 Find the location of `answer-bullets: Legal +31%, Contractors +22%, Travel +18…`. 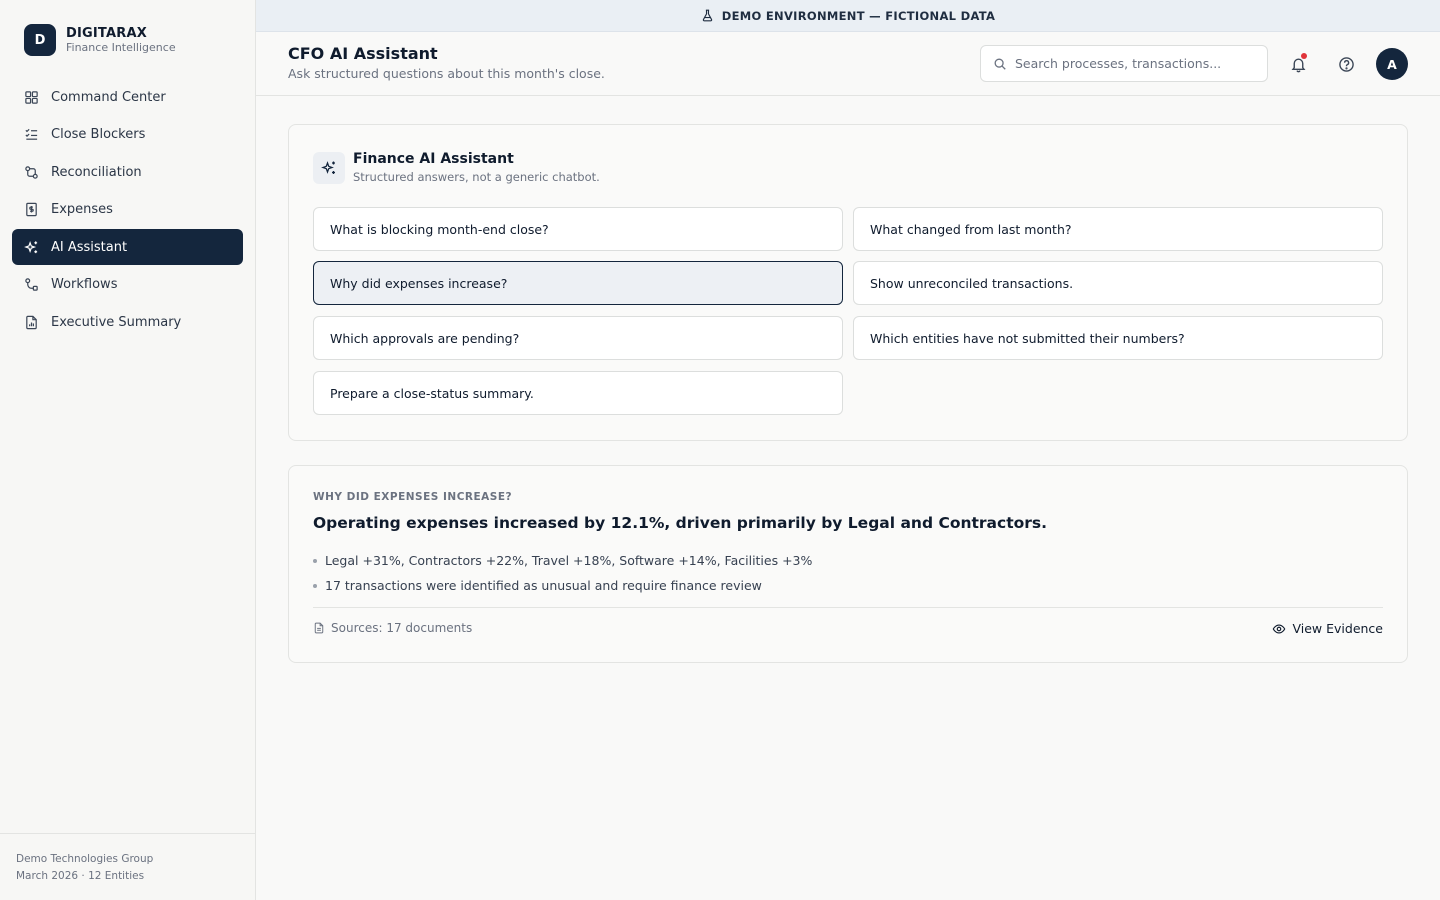

answer-bullets: Legal +31%, Contractors +22%, Travel +18… is located at coordinates (562, 573).